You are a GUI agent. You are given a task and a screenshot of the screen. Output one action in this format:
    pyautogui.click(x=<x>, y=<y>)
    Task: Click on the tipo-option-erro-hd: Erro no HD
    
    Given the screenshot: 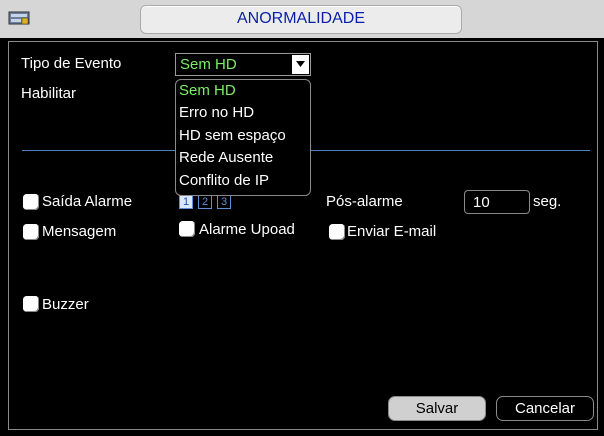 What is the action you would take?
    pyautogui.click(x=216, y=112)
    